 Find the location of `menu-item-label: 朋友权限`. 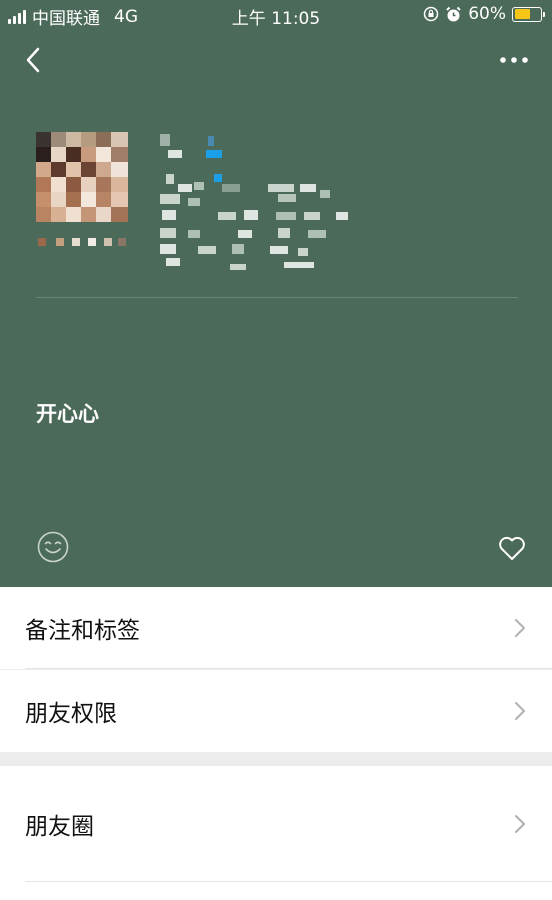

menu-item-label: 朋友权限 is located at coordinates (71, 714).